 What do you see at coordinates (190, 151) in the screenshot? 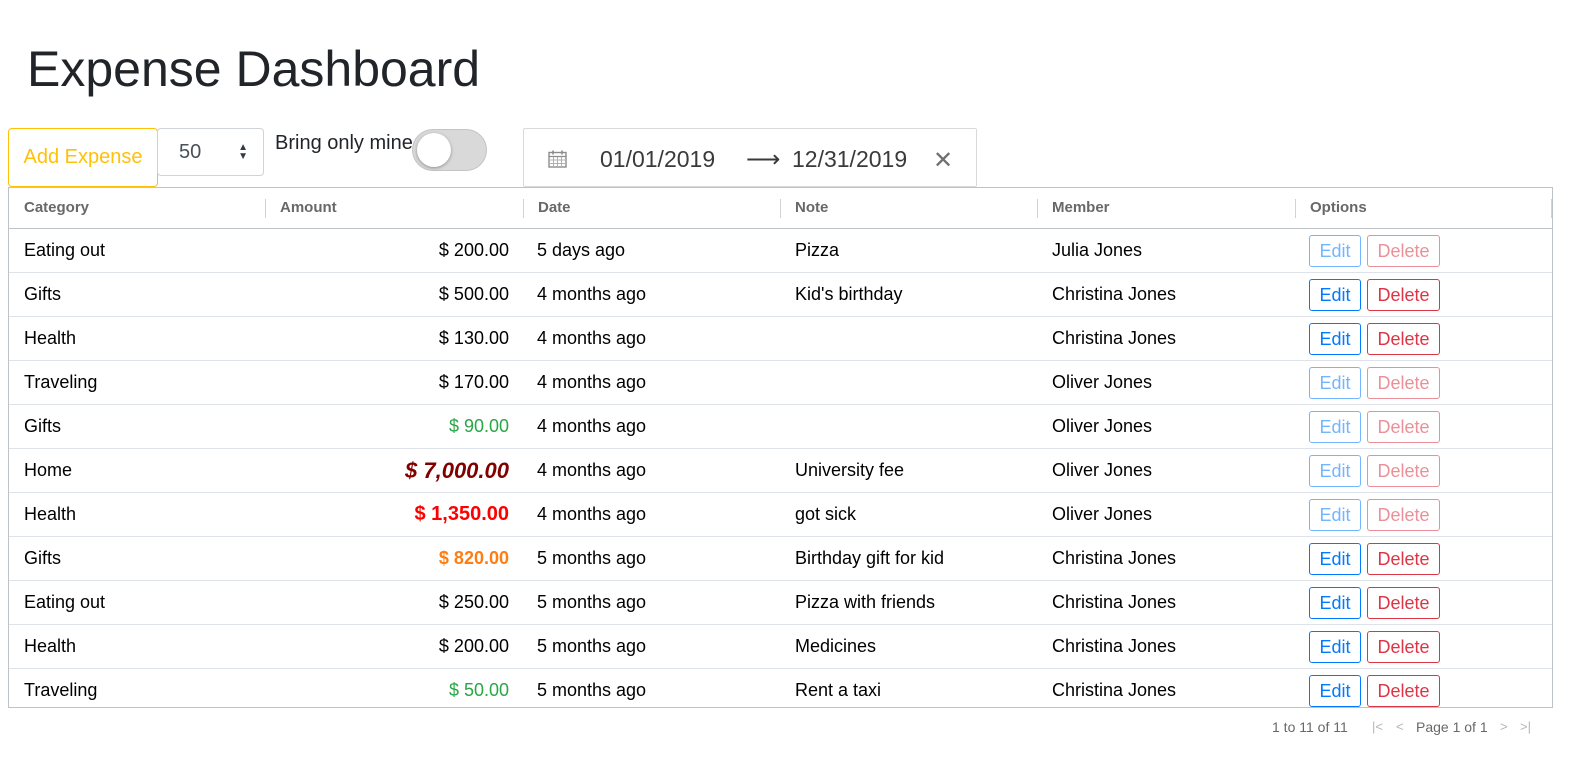
I see `page-size-value: 50` at bounding box center [190, 151].